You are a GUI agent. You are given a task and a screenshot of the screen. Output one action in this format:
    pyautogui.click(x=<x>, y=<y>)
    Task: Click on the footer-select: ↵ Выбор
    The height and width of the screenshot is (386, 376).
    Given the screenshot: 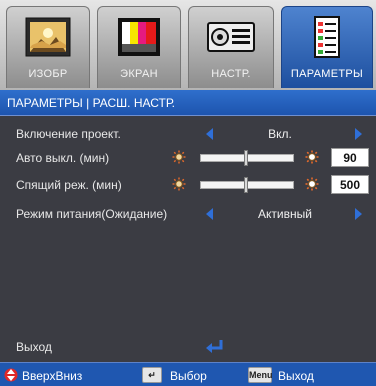 What is the action you would take?
    pyautogui.click(x=192, y=374)
    